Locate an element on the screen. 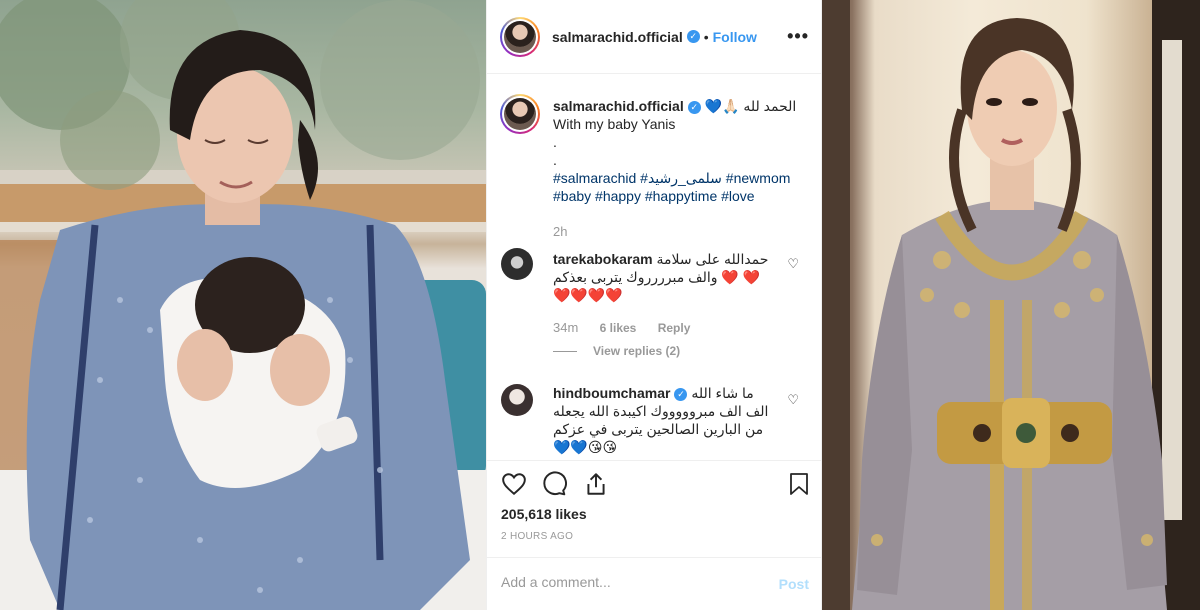 Image resolution: width=1200 pixels, height=610 pixels. view-replies-label: View replies (2) is located at coordinates (636, 351).